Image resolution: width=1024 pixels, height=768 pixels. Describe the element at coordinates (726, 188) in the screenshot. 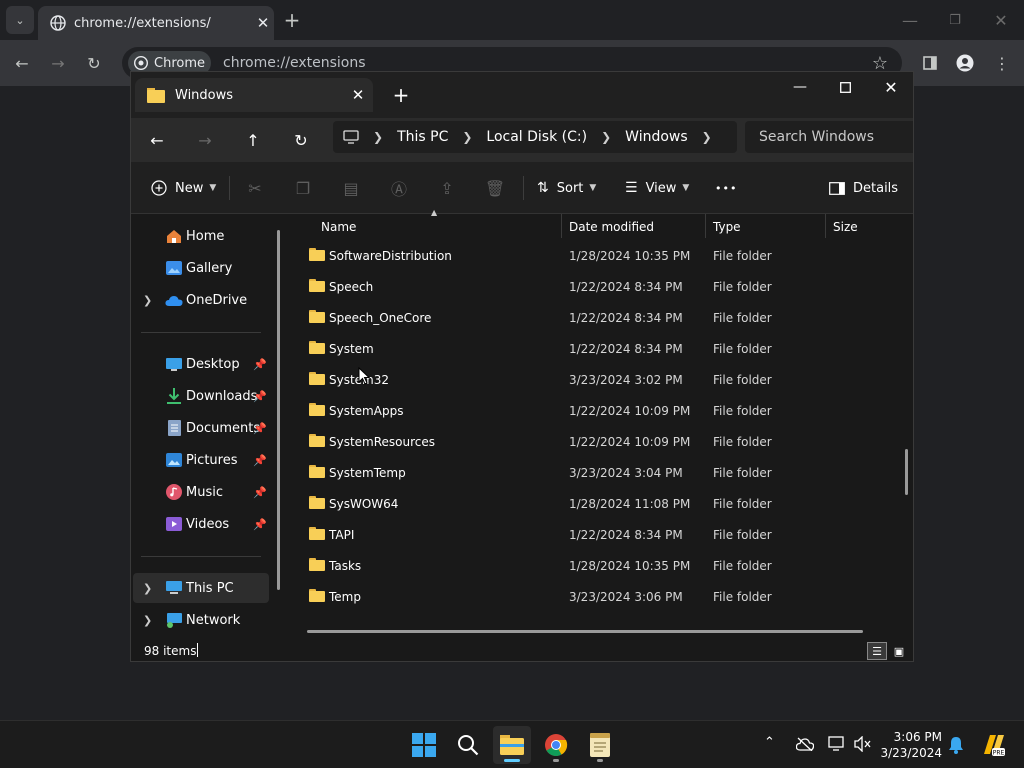

I see `more-options-button: •••` at that location.